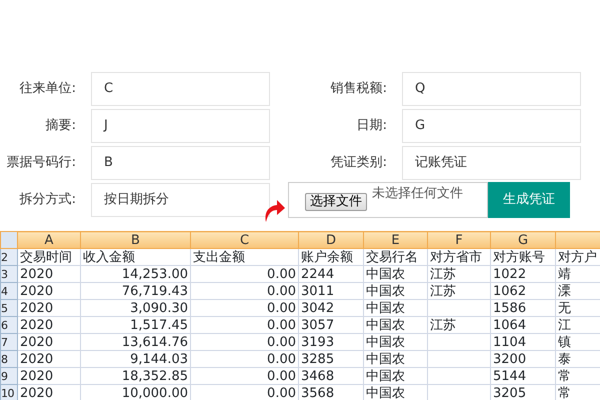 The width and height of the screenshot is (600, 400). I want to click on table-cell: 14,253.00, so click(135, 274).